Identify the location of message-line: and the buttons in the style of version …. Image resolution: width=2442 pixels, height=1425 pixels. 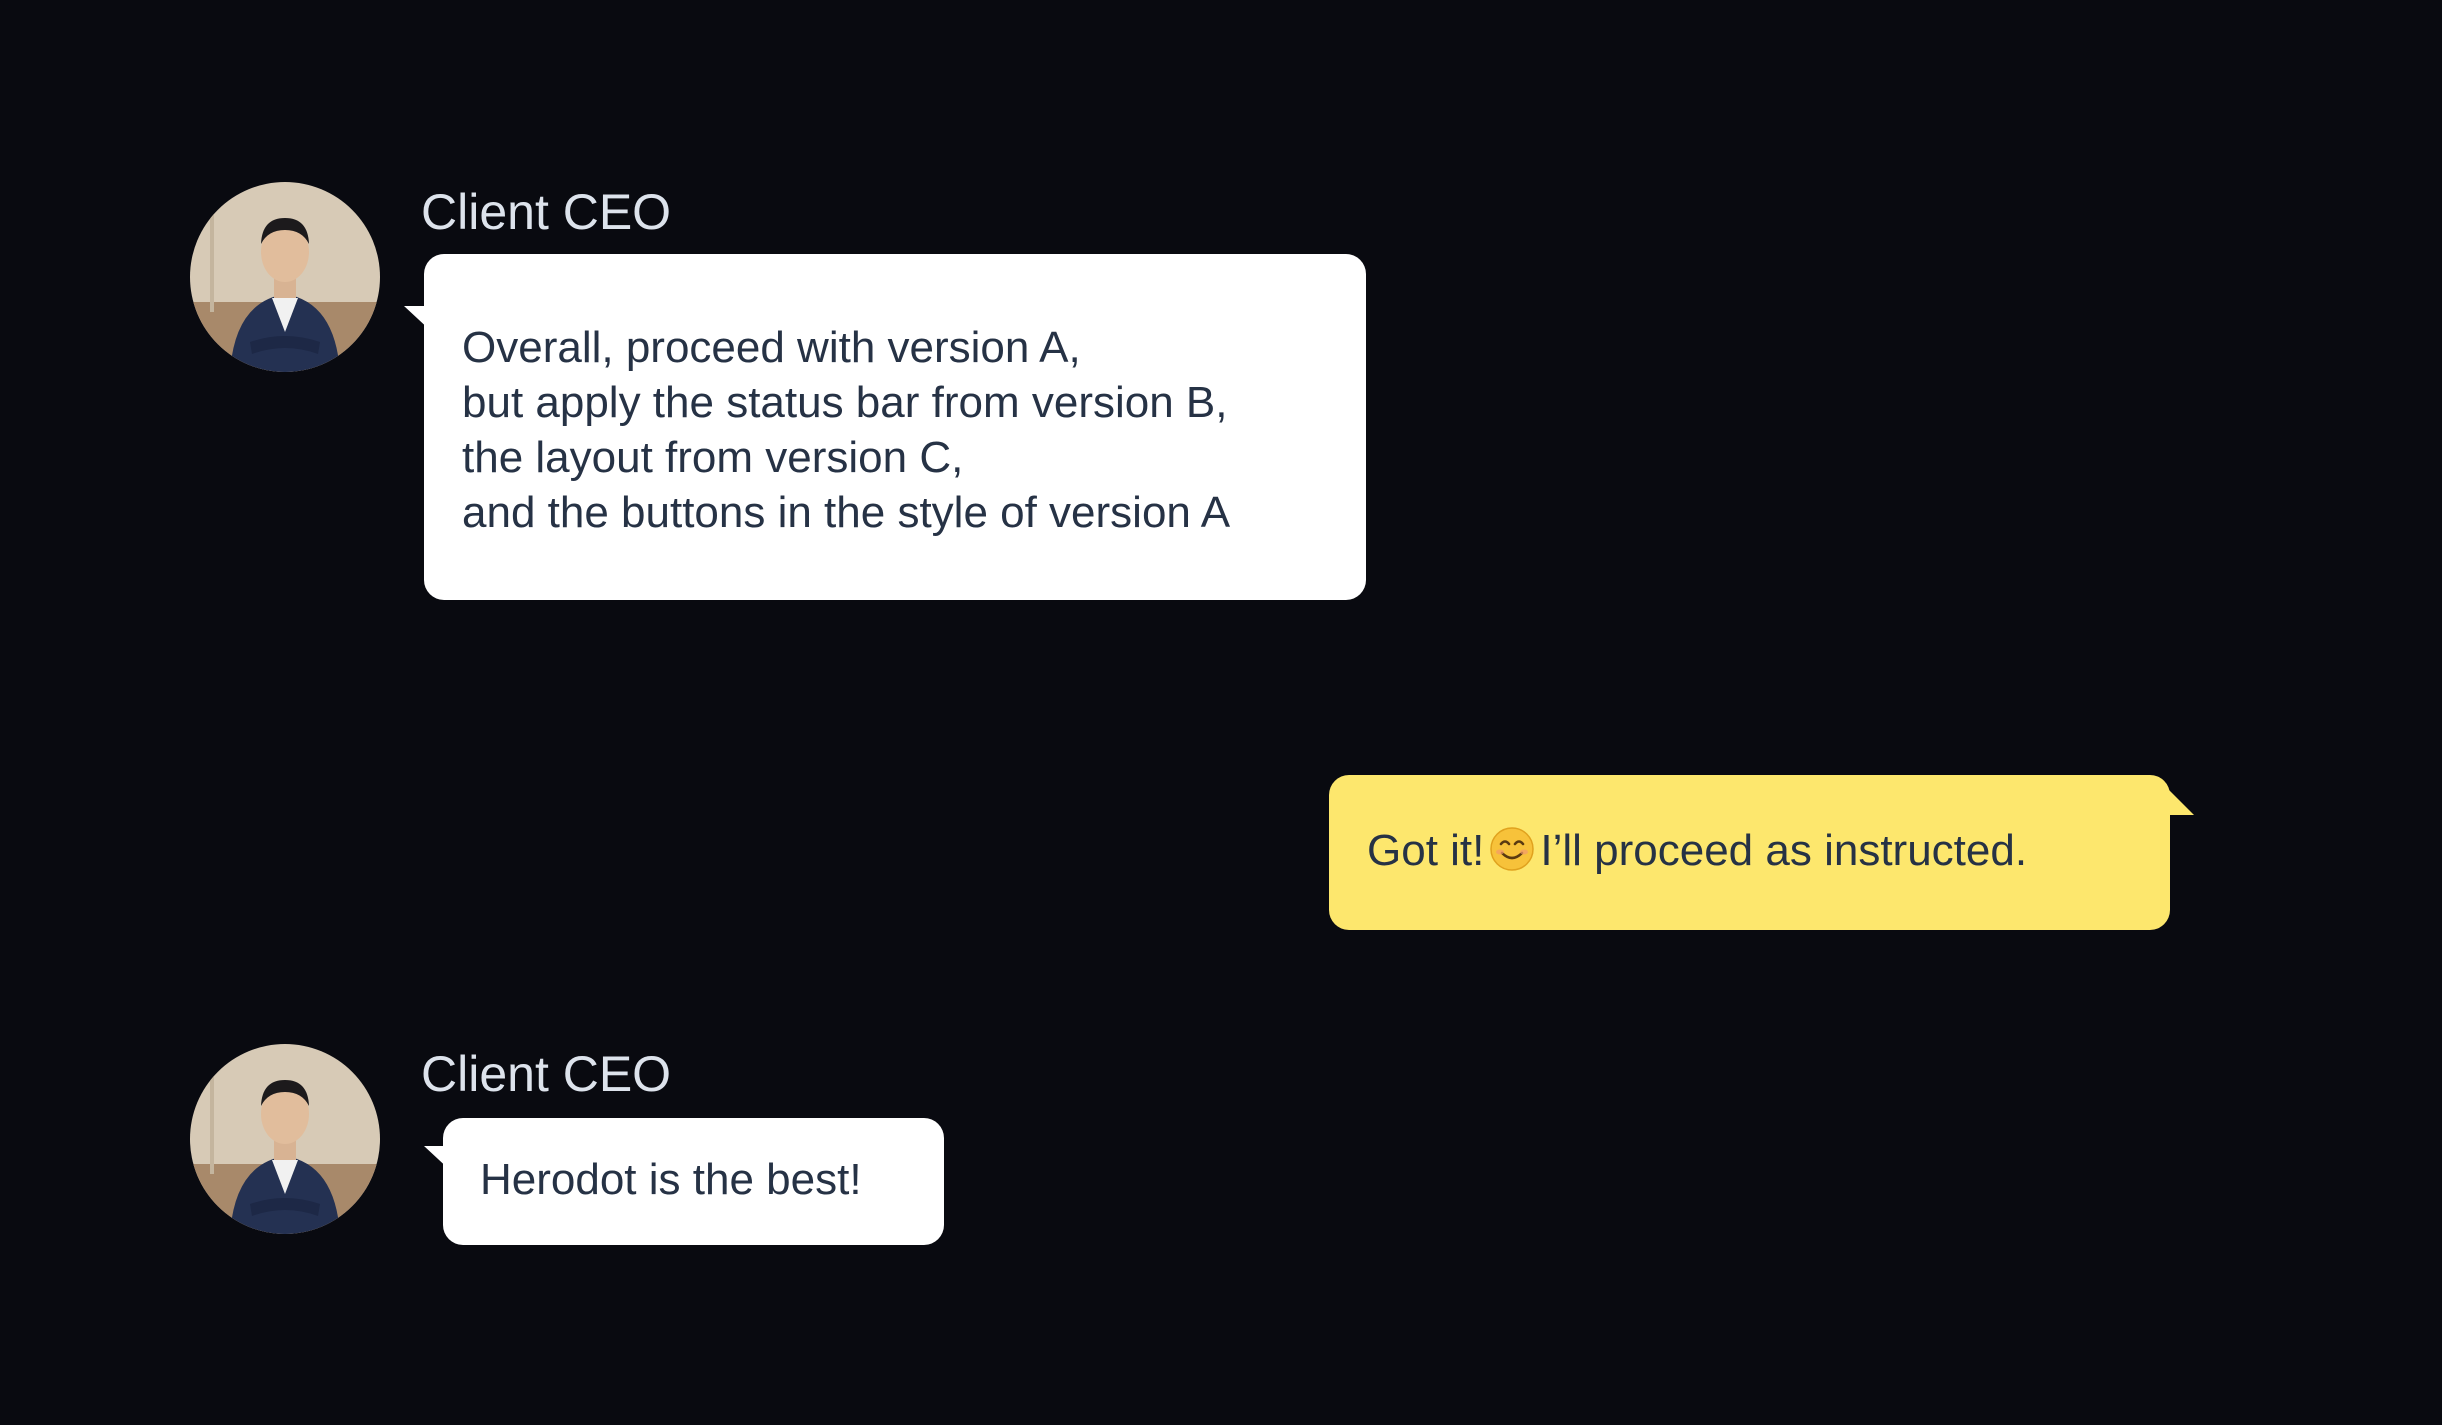
(846, 512).